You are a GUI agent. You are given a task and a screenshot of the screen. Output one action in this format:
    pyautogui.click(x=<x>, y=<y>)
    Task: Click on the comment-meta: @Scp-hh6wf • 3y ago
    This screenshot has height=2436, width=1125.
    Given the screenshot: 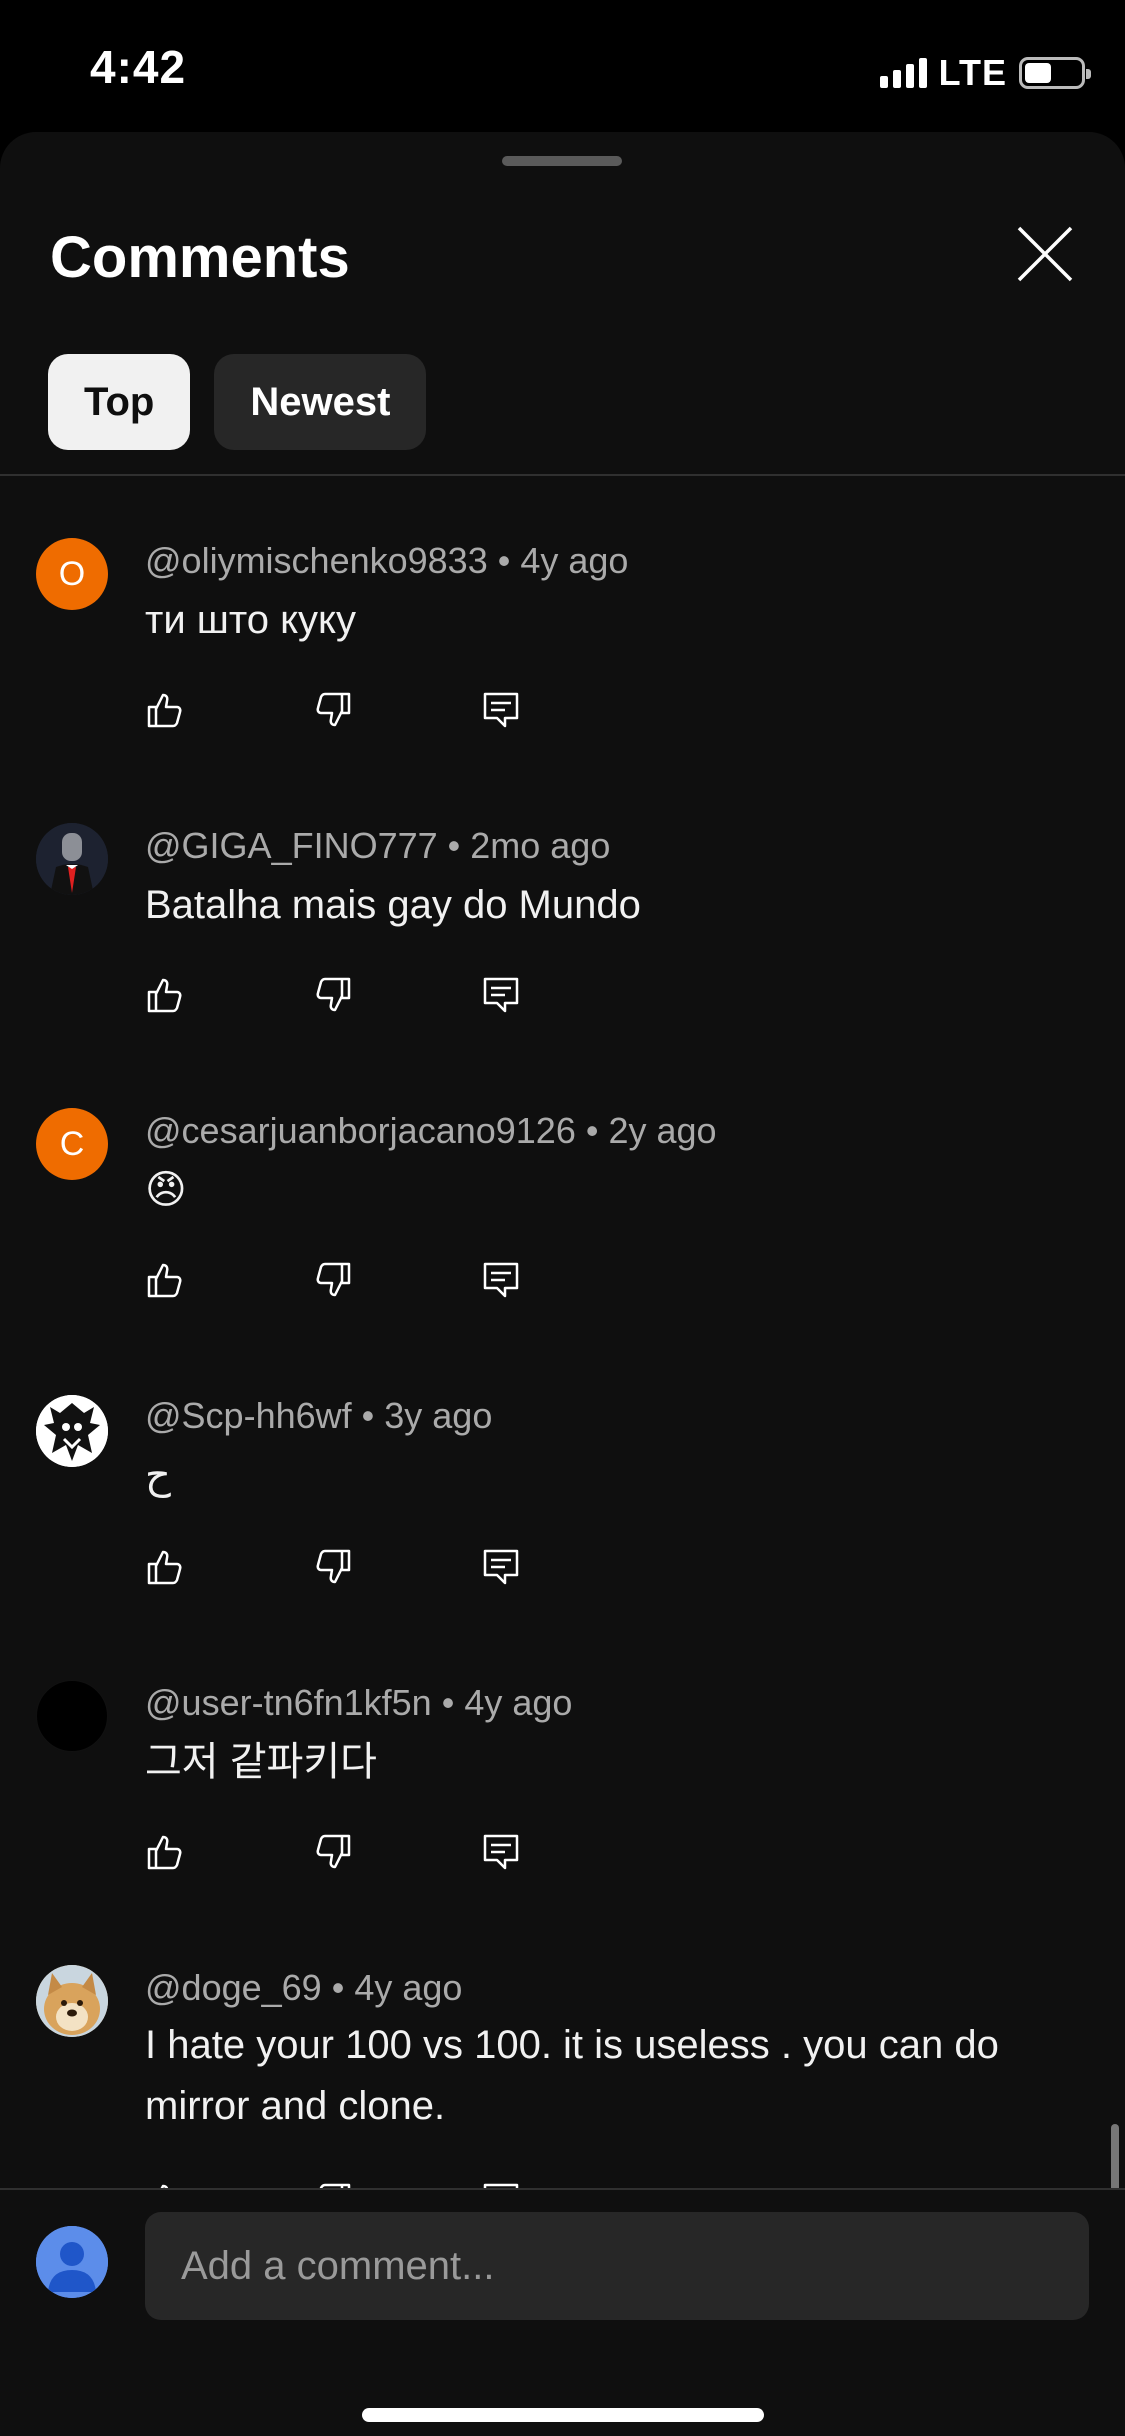 What is the action you would take?
    pyautogui.click(x=319, y=1415)
    